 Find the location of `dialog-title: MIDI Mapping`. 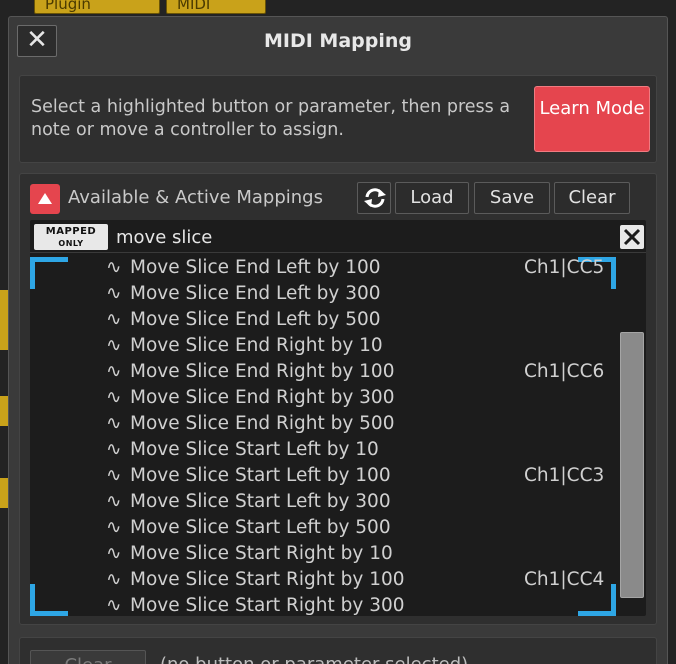

dialog-title: MIDI Mapping is located at coordinates (337, 41).